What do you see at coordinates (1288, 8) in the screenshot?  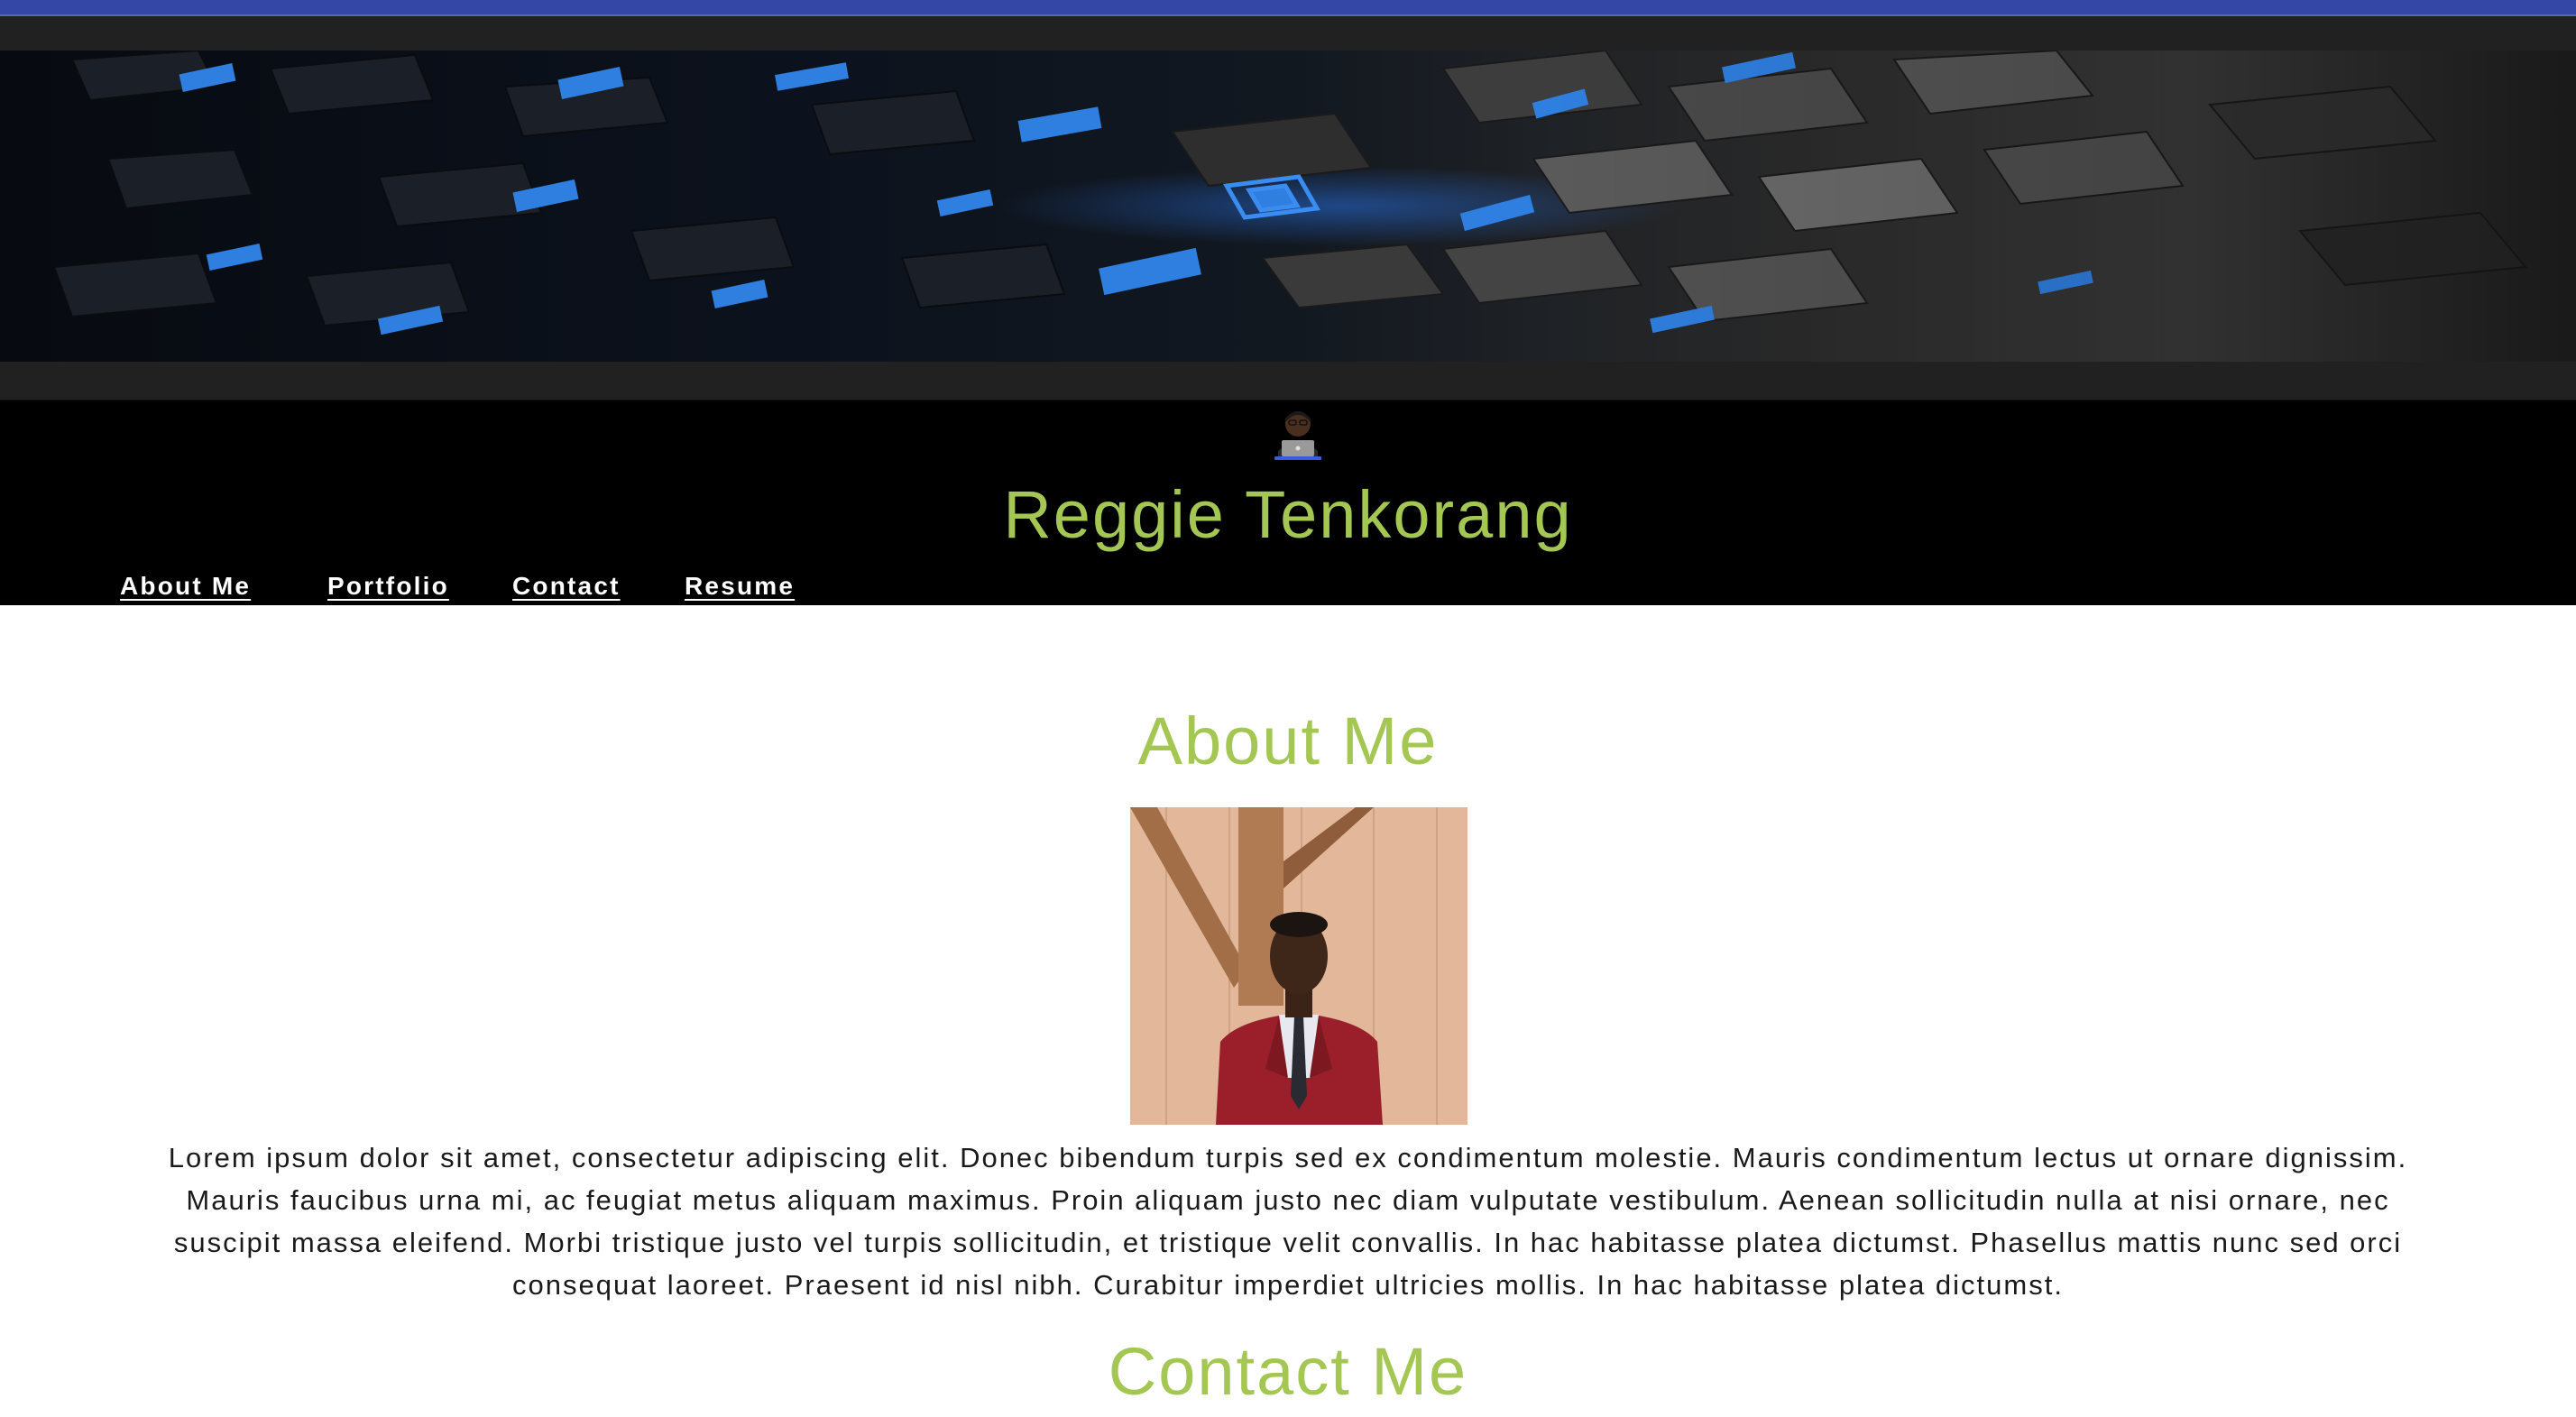 I see `top-accent-strip` at bounding box center [1288, 8].